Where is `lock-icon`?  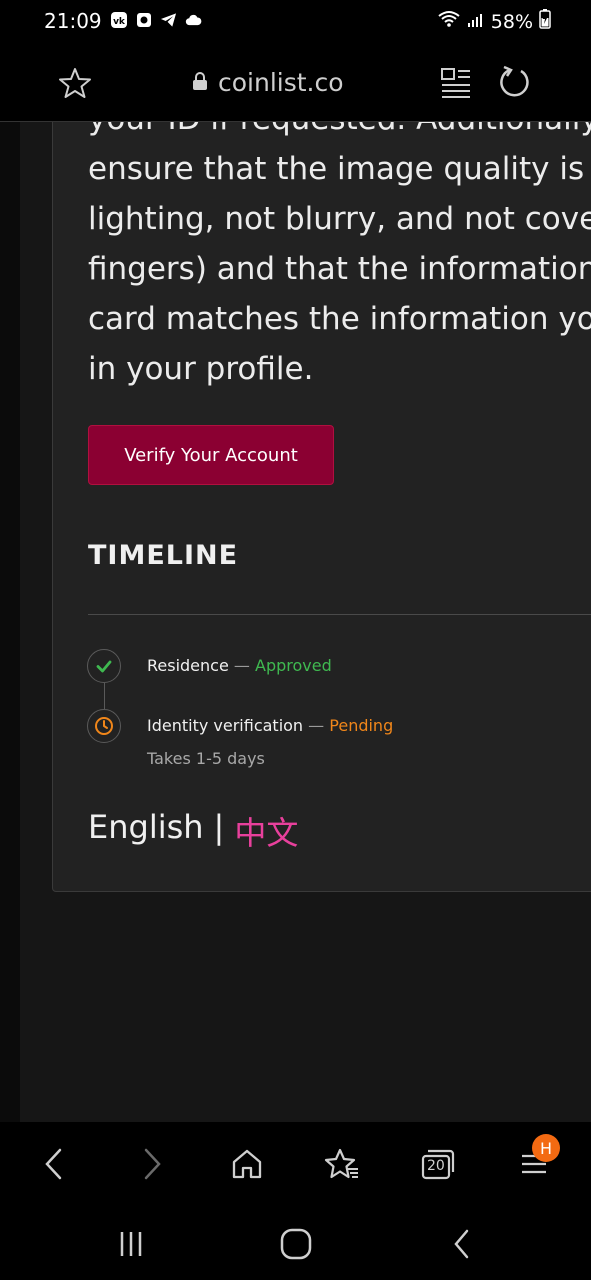 lock-icon is located at coordinates (200, 82).